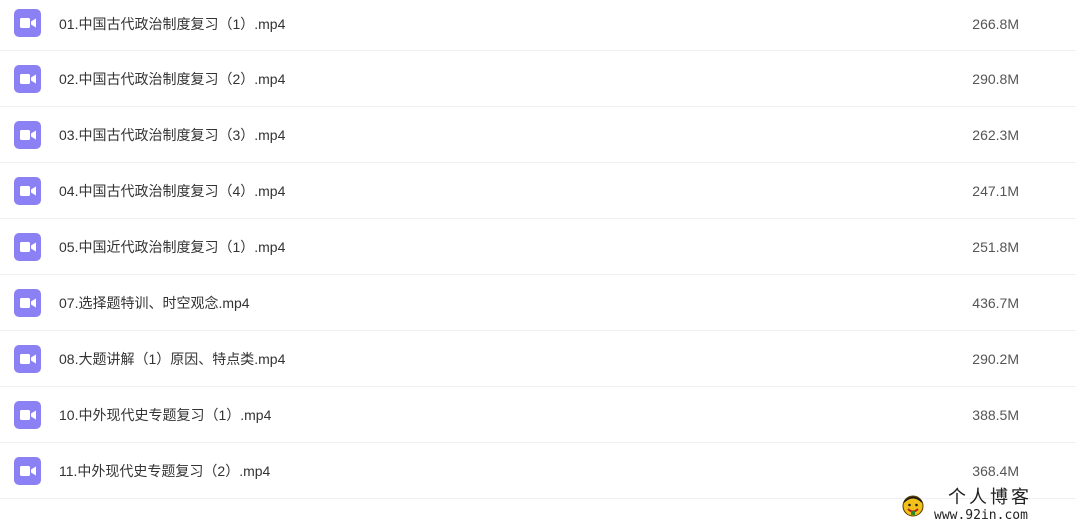  I want to click on file-name: 02.中国古代政治制度复习（2）.mp4, so click(172, 79).